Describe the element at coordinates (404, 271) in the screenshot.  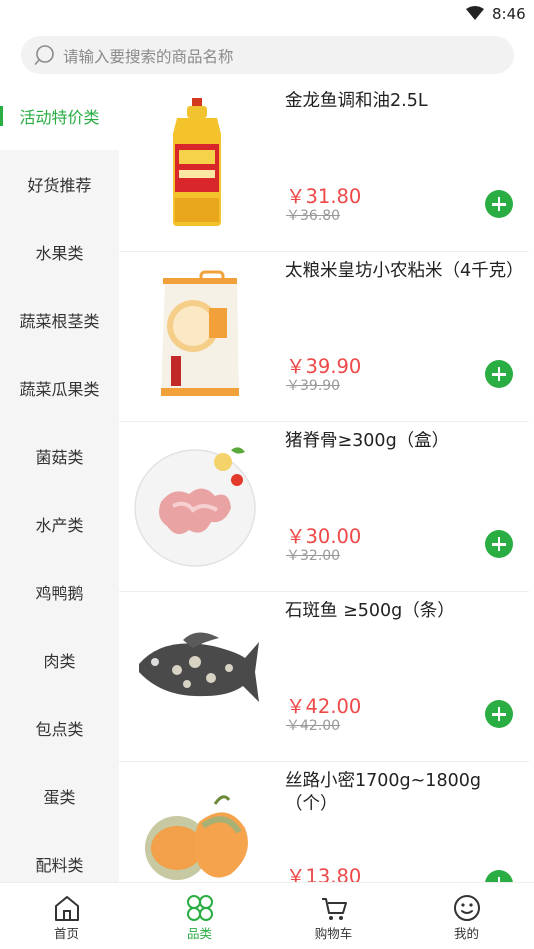
I see `product-name: 太粮米皇坊小农粘米（4千克）` at that location.